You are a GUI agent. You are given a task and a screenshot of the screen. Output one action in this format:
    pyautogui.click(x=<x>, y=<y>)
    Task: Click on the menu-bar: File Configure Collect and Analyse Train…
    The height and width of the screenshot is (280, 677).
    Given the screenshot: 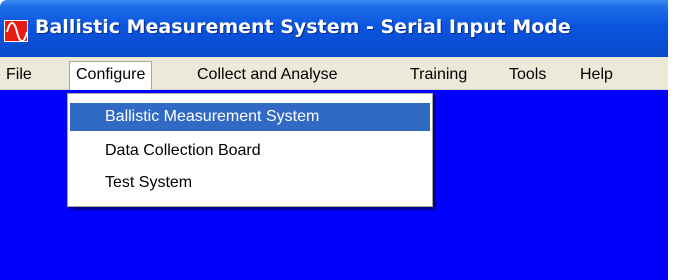 What is the action you would take?
    pyautogui.click(x=334, y=73)
    